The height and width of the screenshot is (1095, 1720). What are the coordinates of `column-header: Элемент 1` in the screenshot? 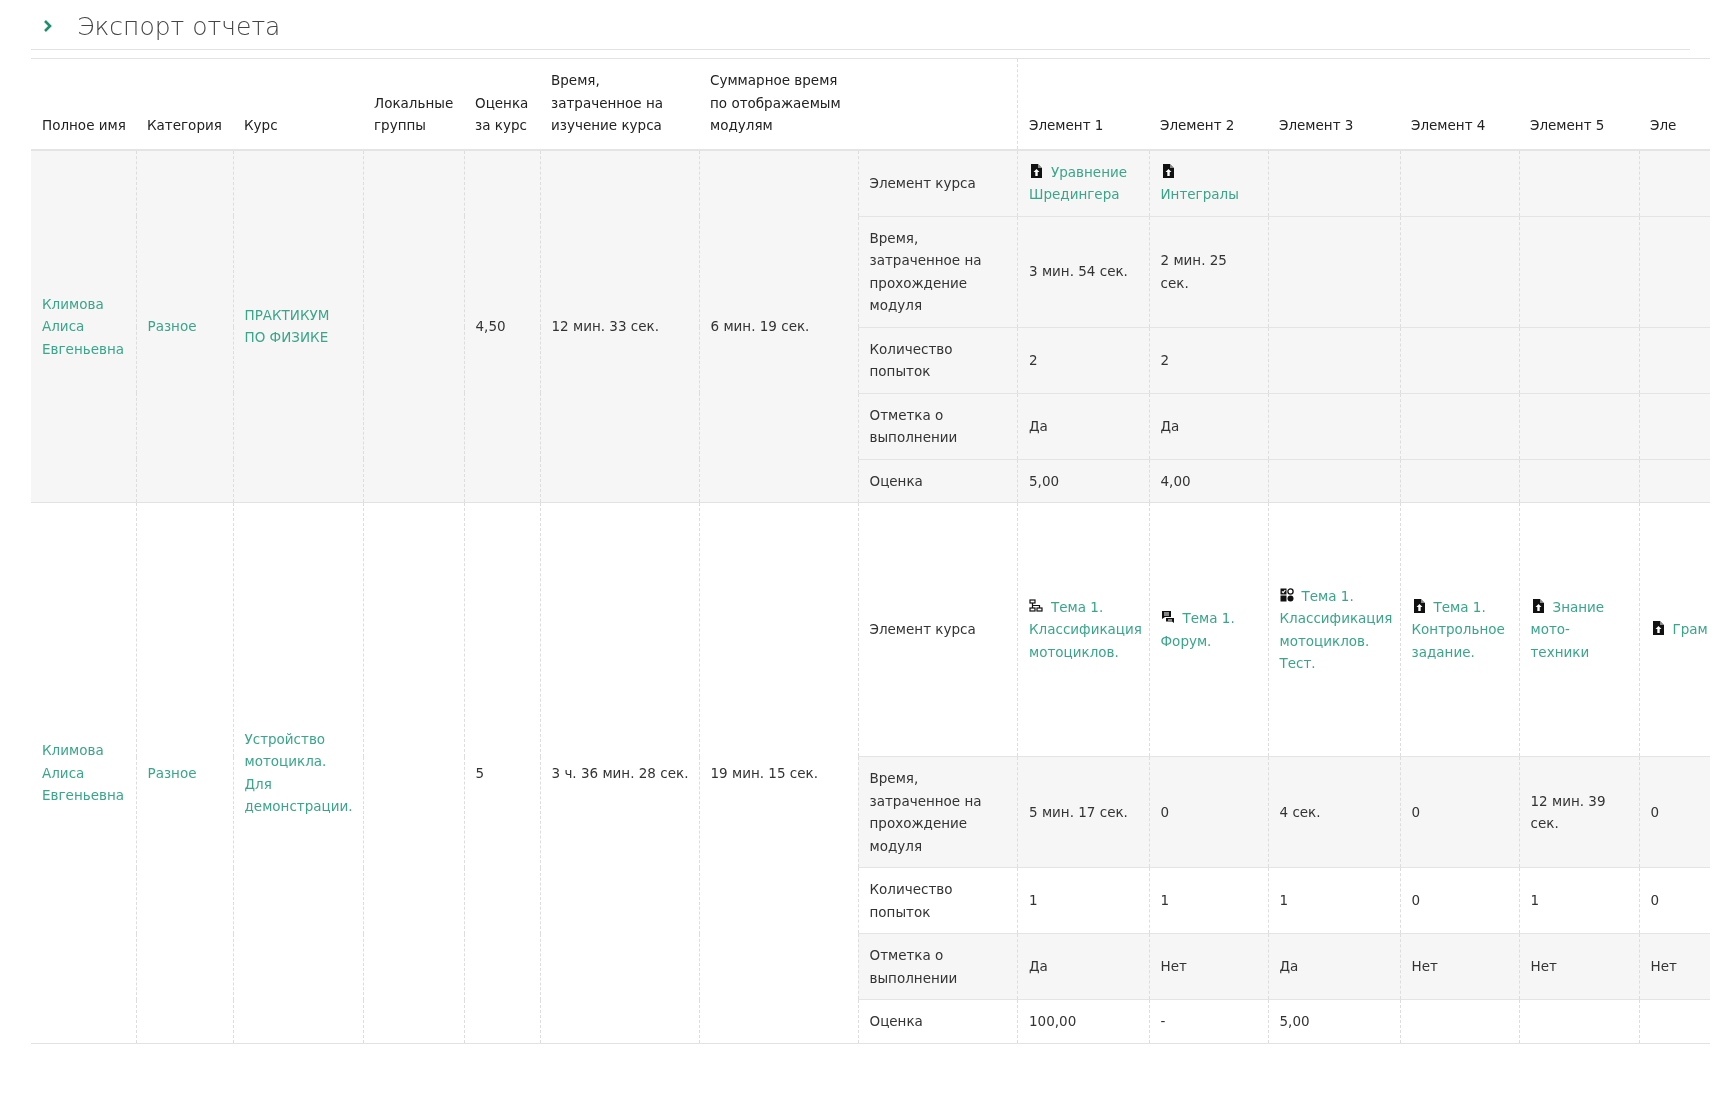 It's located at (1083, 104).